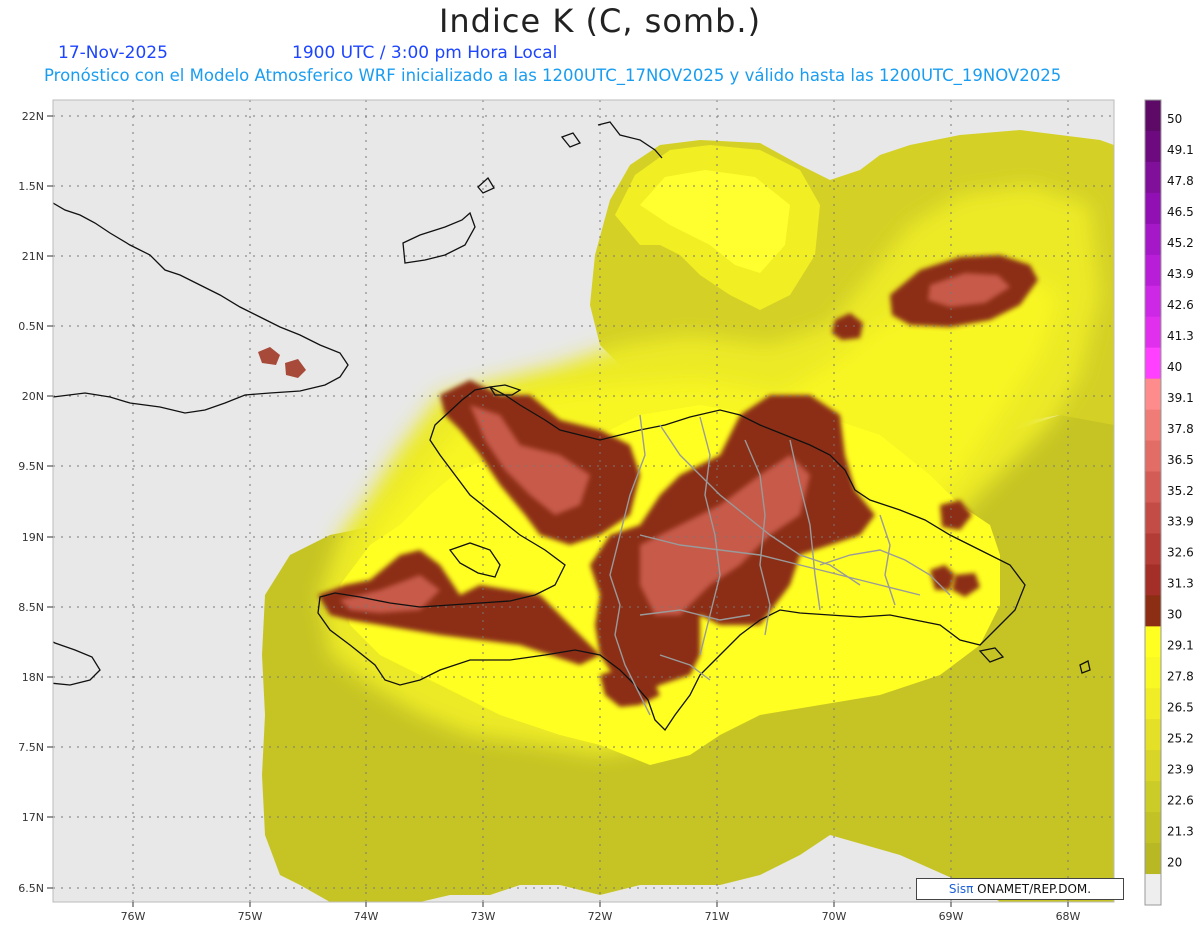 The image size is (1200, 927). I want to click on lat-label: 18N, so click(33, 677).